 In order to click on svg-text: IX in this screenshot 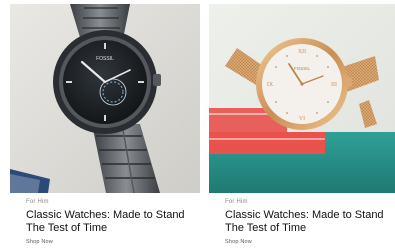, I will do `click(270, 85)`.